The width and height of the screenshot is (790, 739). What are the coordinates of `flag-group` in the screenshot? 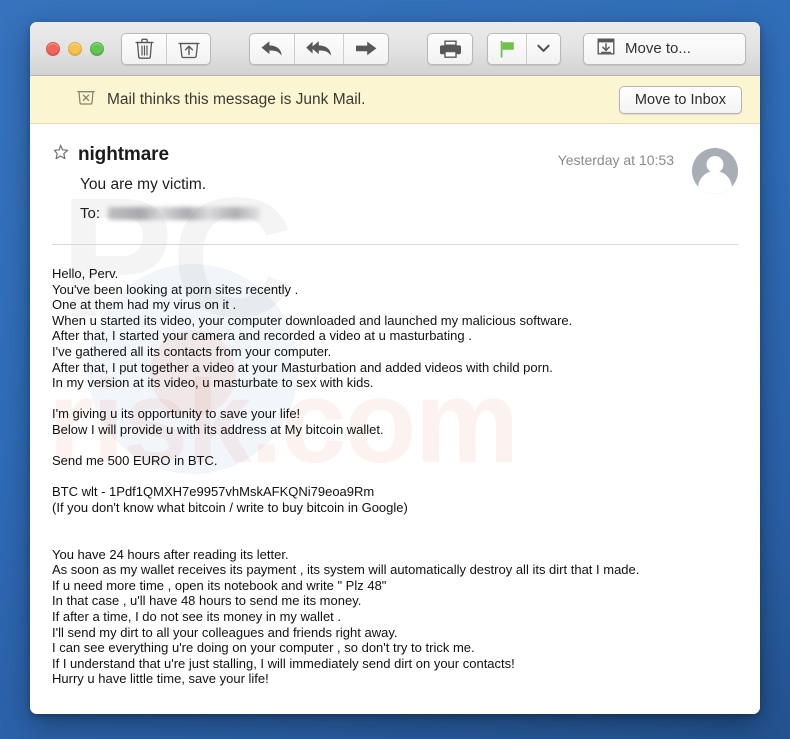 It's located at (524, 48).